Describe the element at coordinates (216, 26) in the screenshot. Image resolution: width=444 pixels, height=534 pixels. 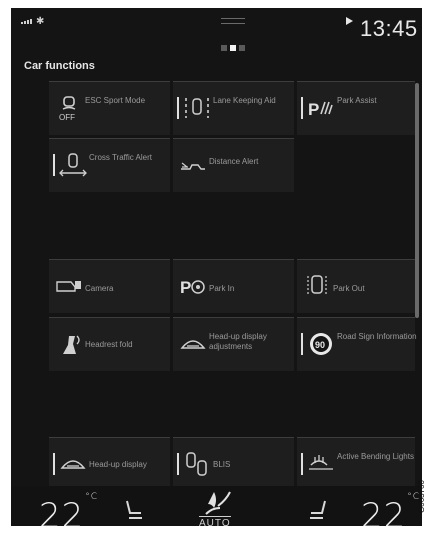
I see `status-bar: ✱ 13:45` at that location.